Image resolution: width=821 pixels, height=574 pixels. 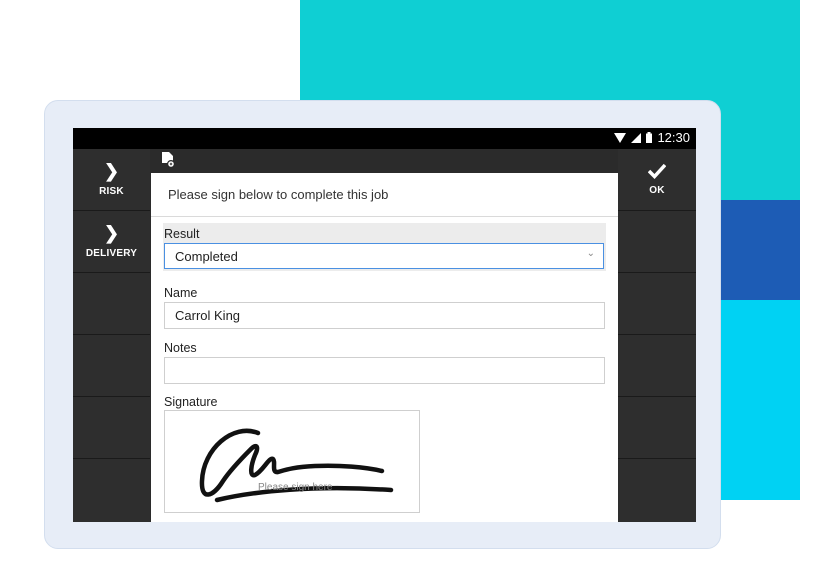 What do you see at coordinates (278, 194) in the screenshot?
I see `dialog-title: Please sign below to complete this job` at bounding box center [278, 194].